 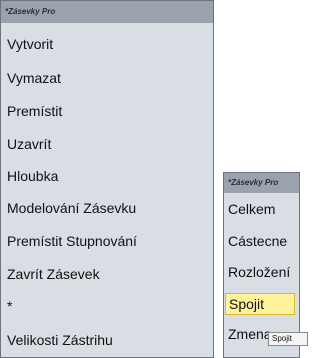 I want to click on main-menu-header: *Zásevky Pro, so click(x=107, y=12).